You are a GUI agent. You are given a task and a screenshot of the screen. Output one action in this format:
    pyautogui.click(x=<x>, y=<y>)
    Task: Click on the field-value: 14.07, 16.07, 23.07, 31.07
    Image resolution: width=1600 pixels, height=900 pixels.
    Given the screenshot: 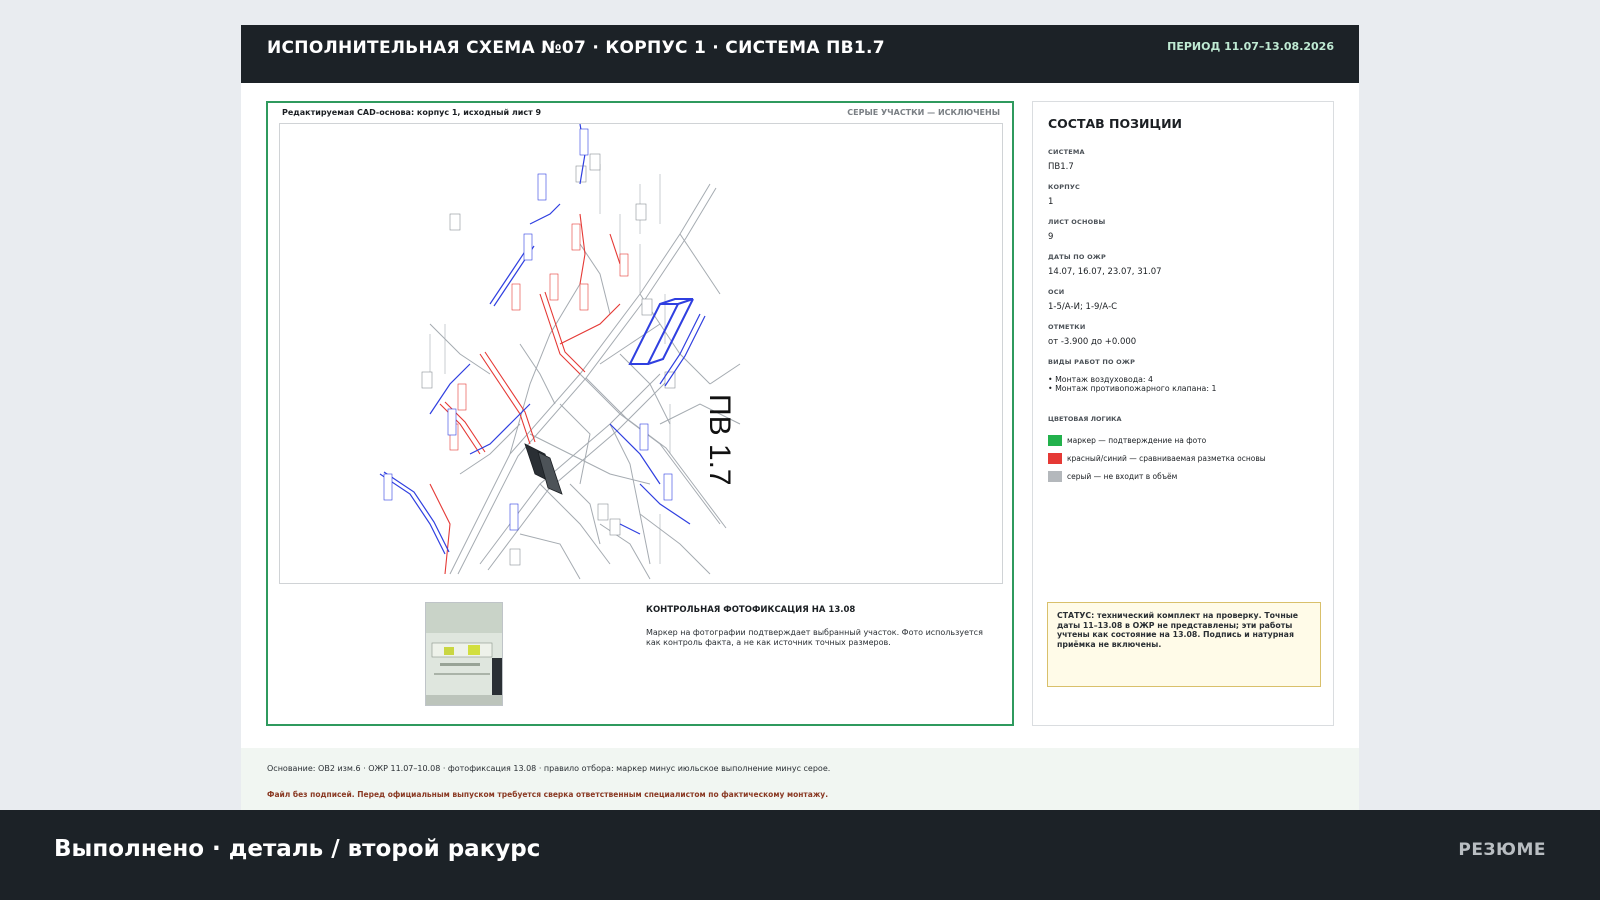 What is the action you would take?
    pyautogui.click(x=1105, y=272)
    